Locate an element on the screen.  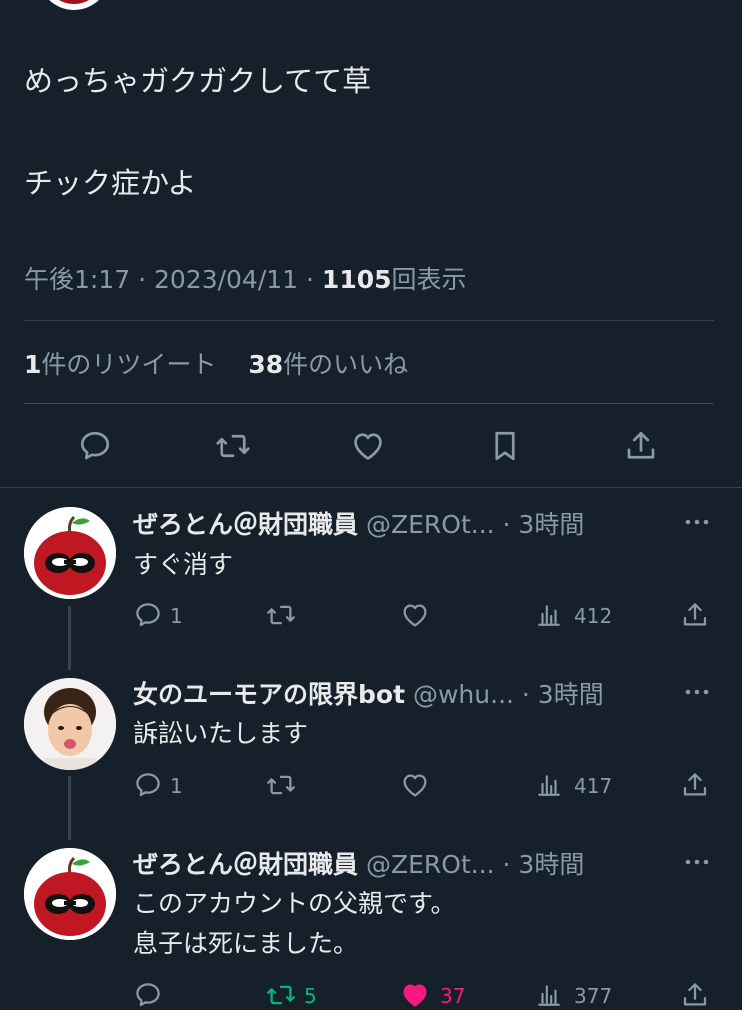
woman-avatar-image is located at coordinates (70, 724).